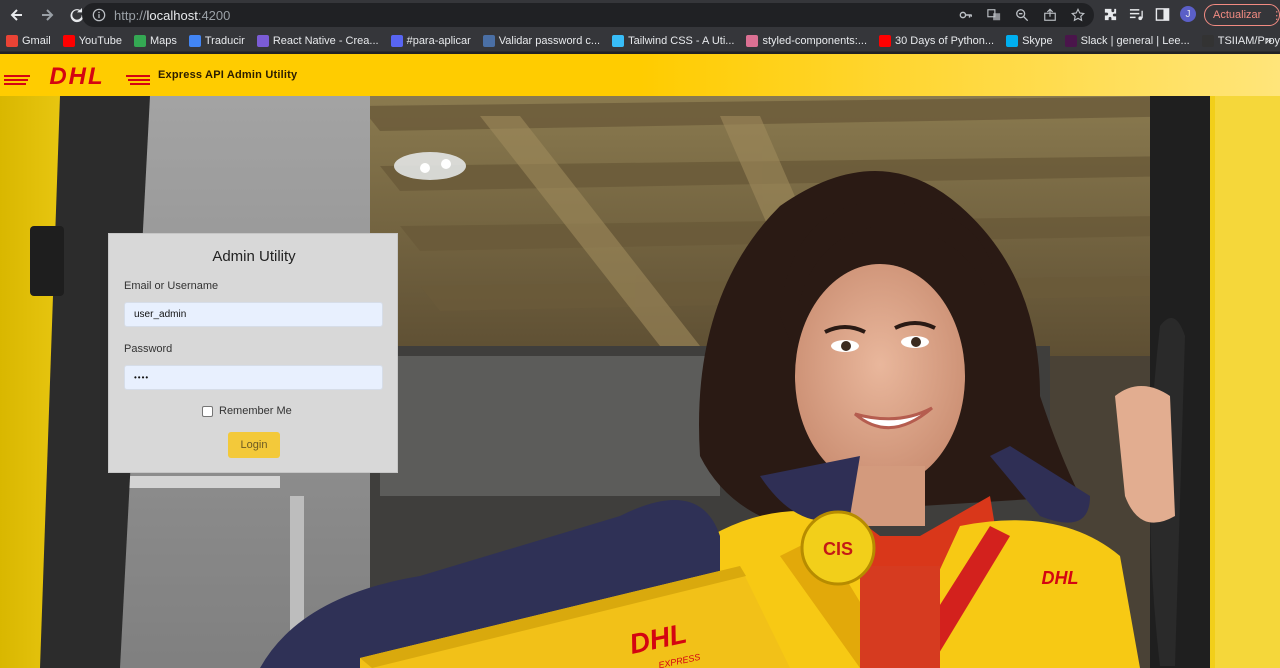 Image resolution: width=1280 pixels, height=668 pixels. I want to click on star-icon, so click(1078, 15).